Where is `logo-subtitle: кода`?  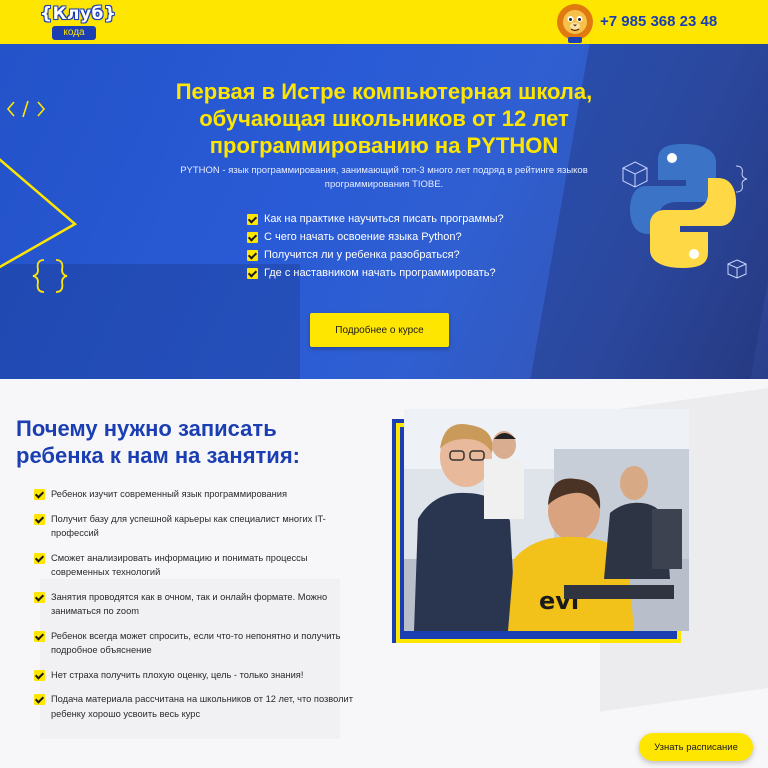 logo-subtitle: кода is located at coordinates (74, 33).